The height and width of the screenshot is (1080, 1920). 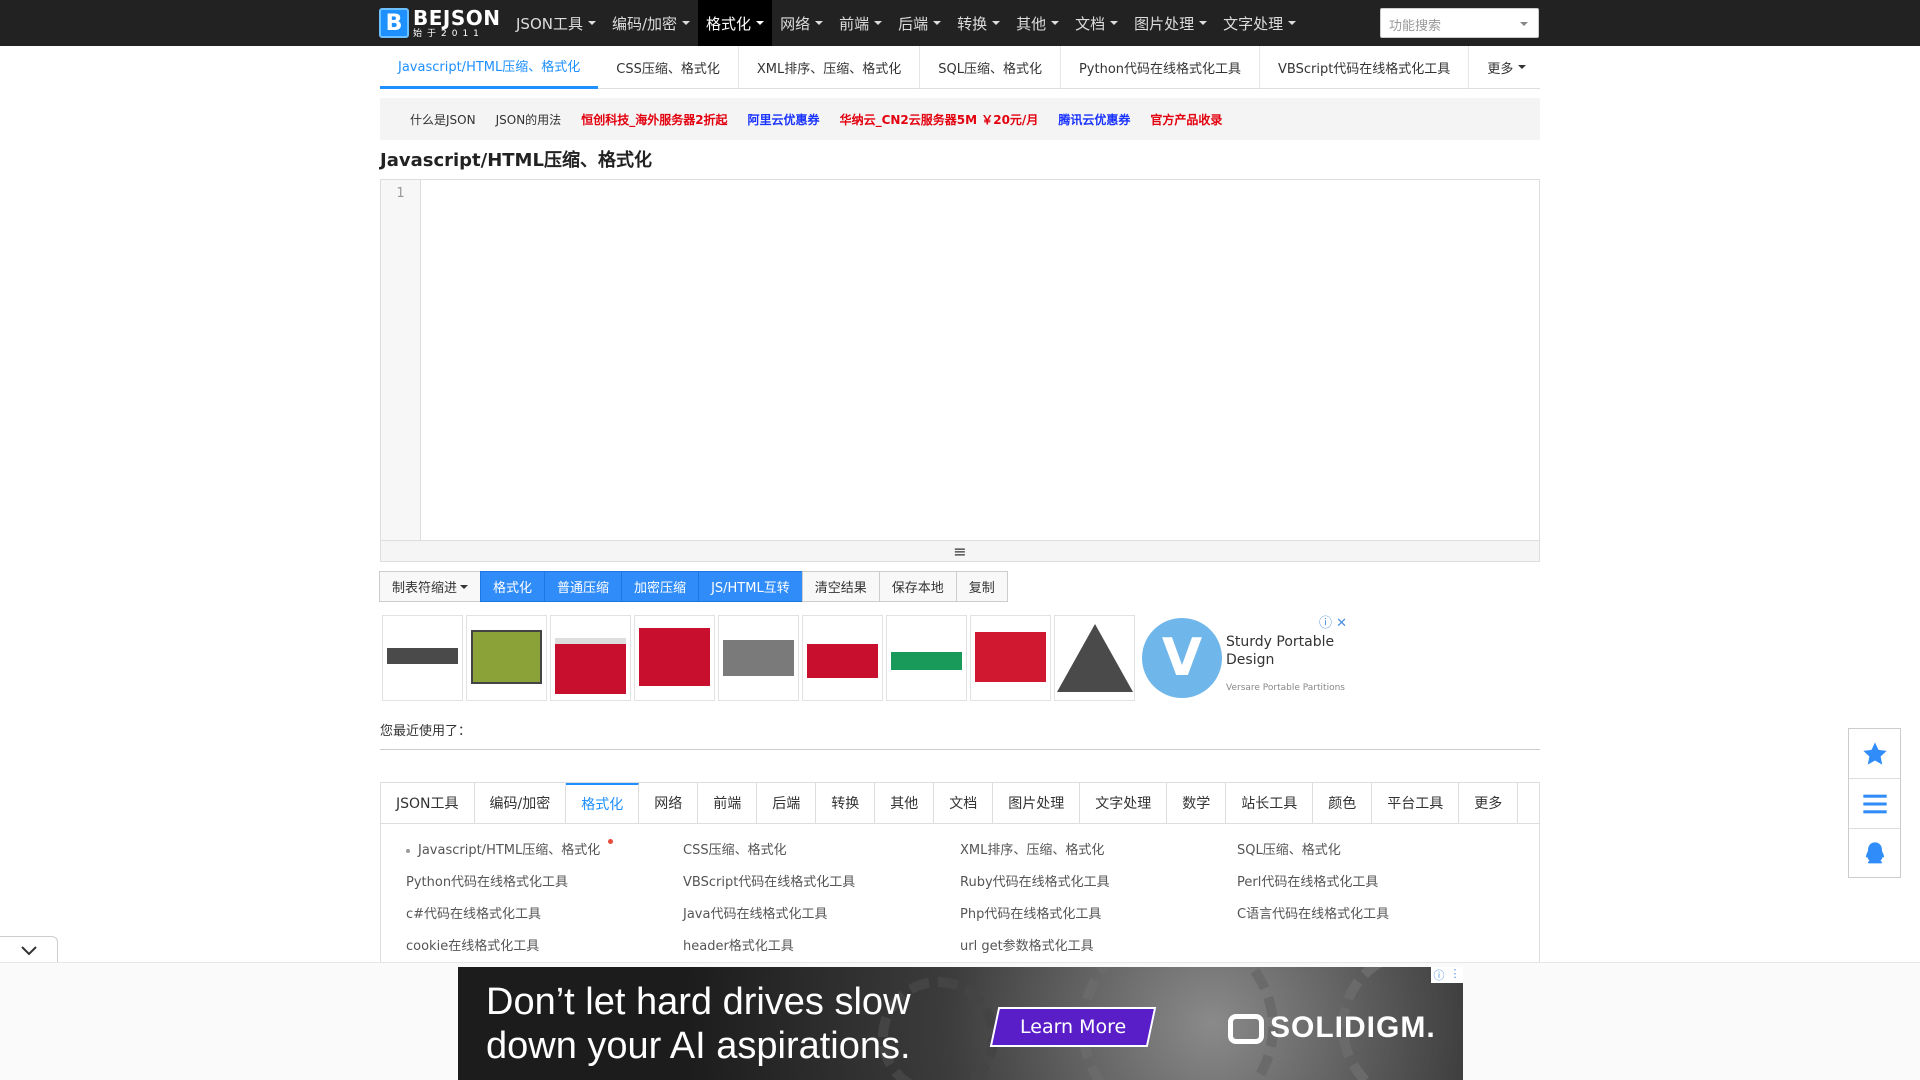 I want to click on subtab-label: Python代码在线格式化工具, so click(x=1160, y=69).